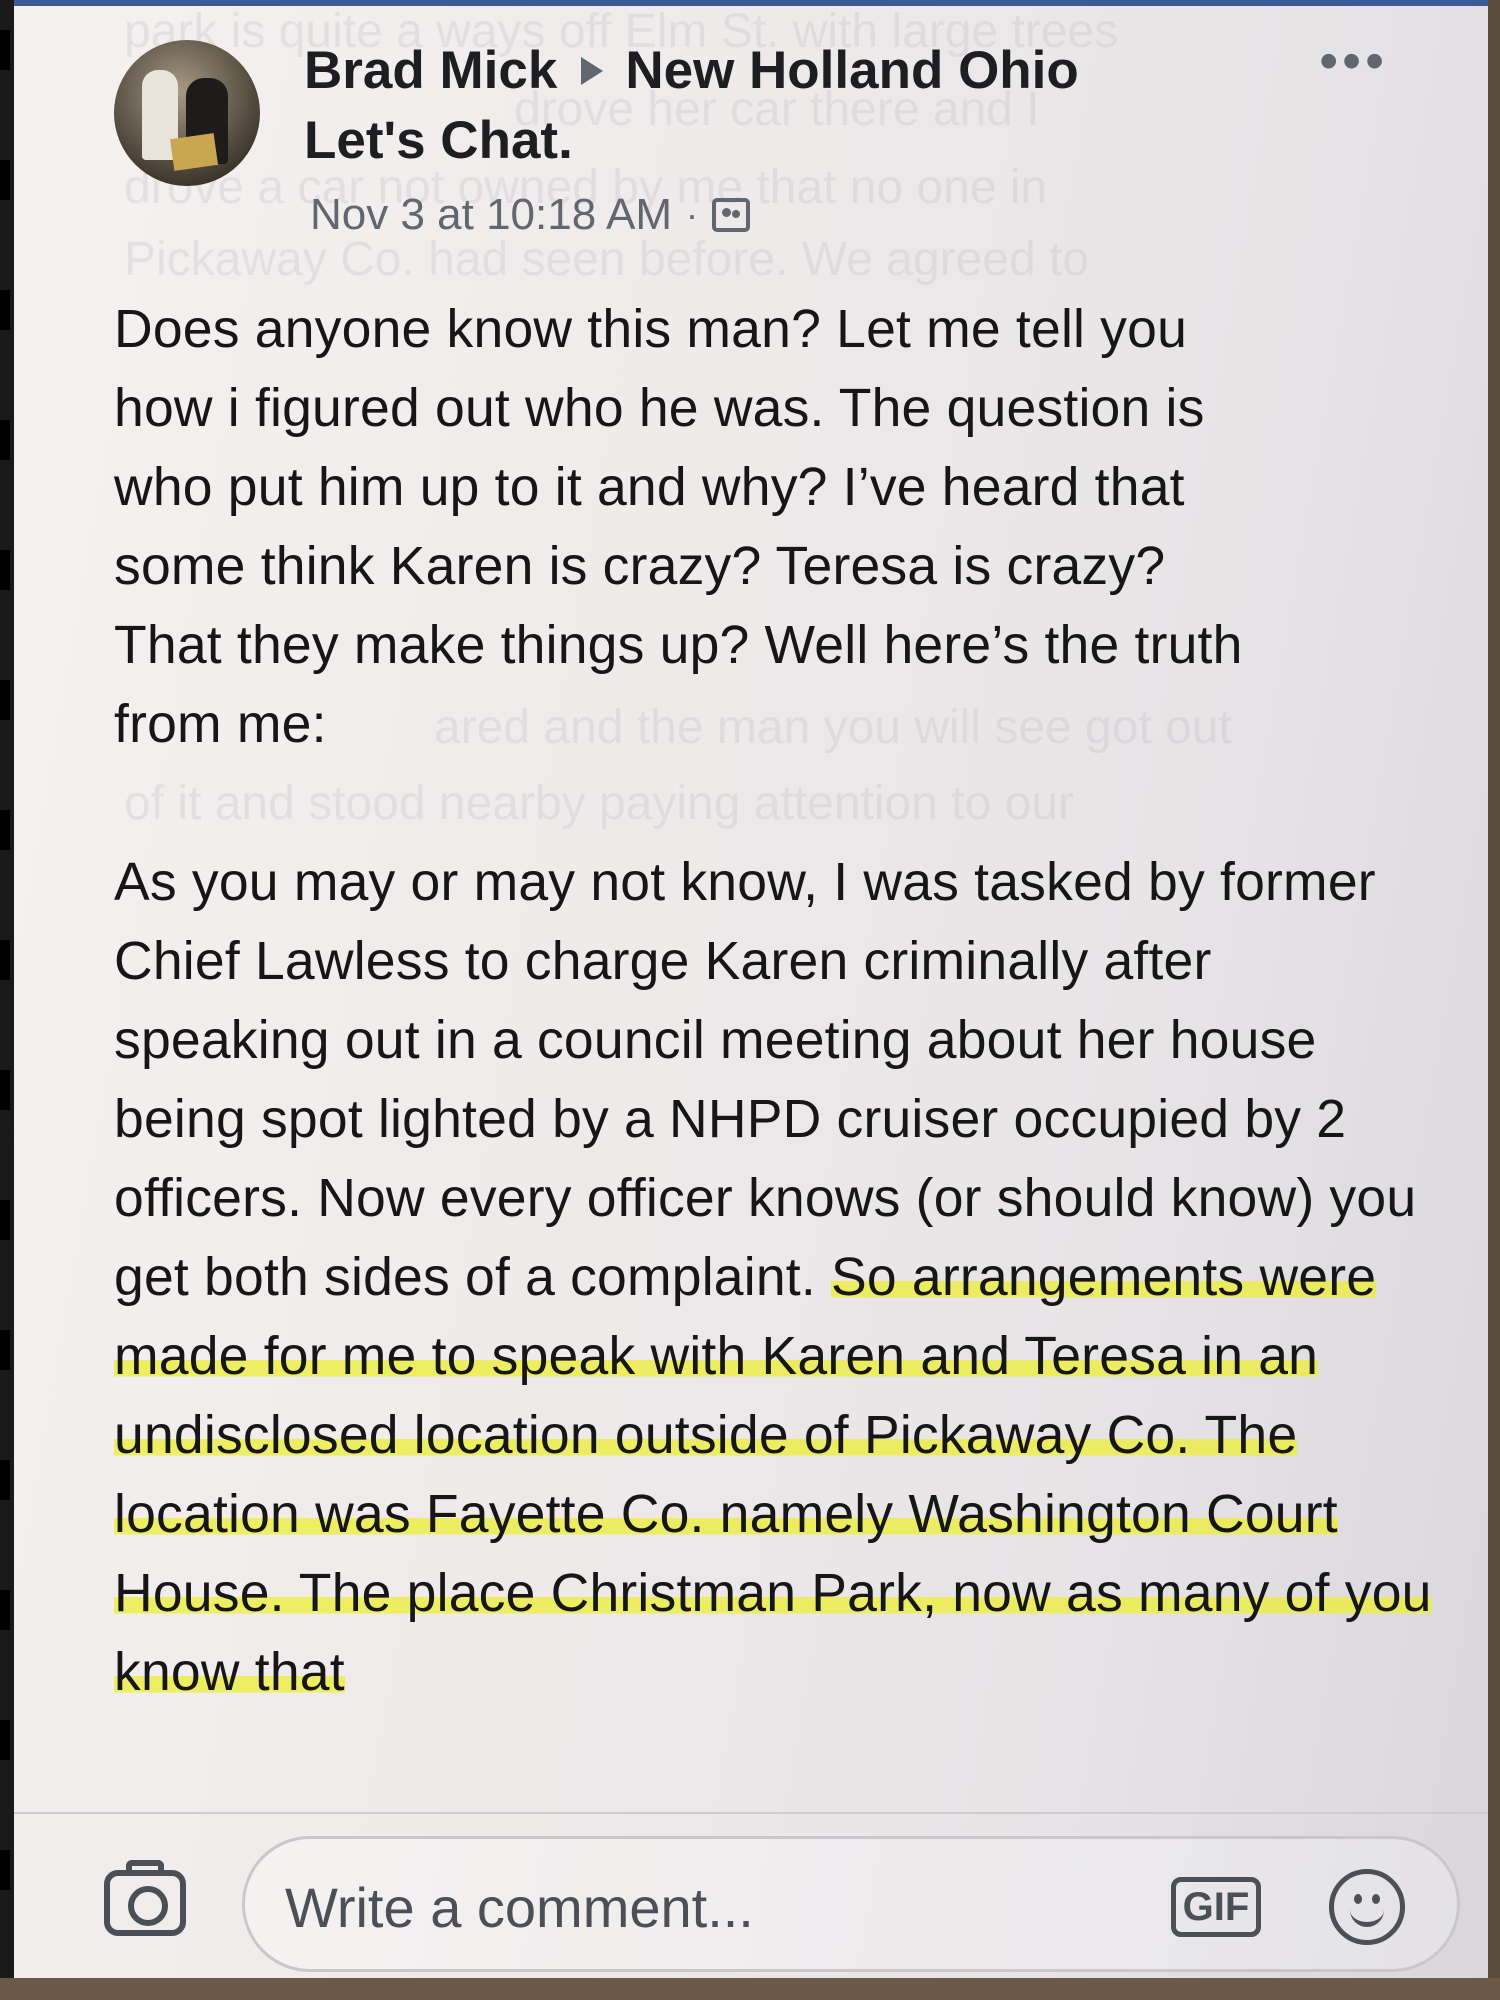 Image resolution: width=1500 pixels, height=2000 pixels. I want to click on author-name: Brad Mick, so click(430, 70).